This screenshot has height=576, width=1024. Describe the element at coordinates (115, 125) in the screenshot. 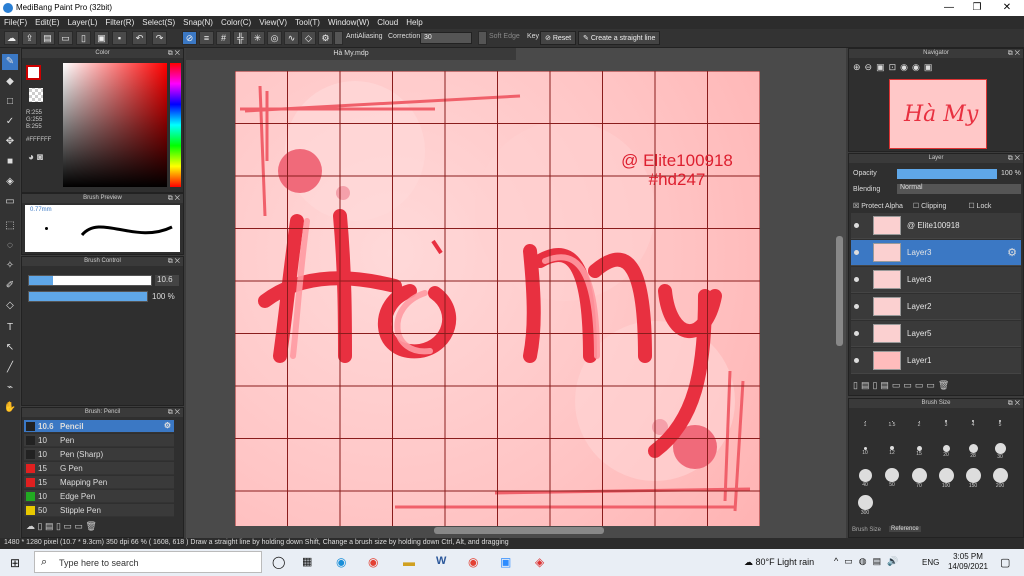

I see `color-picker-field` at that location.